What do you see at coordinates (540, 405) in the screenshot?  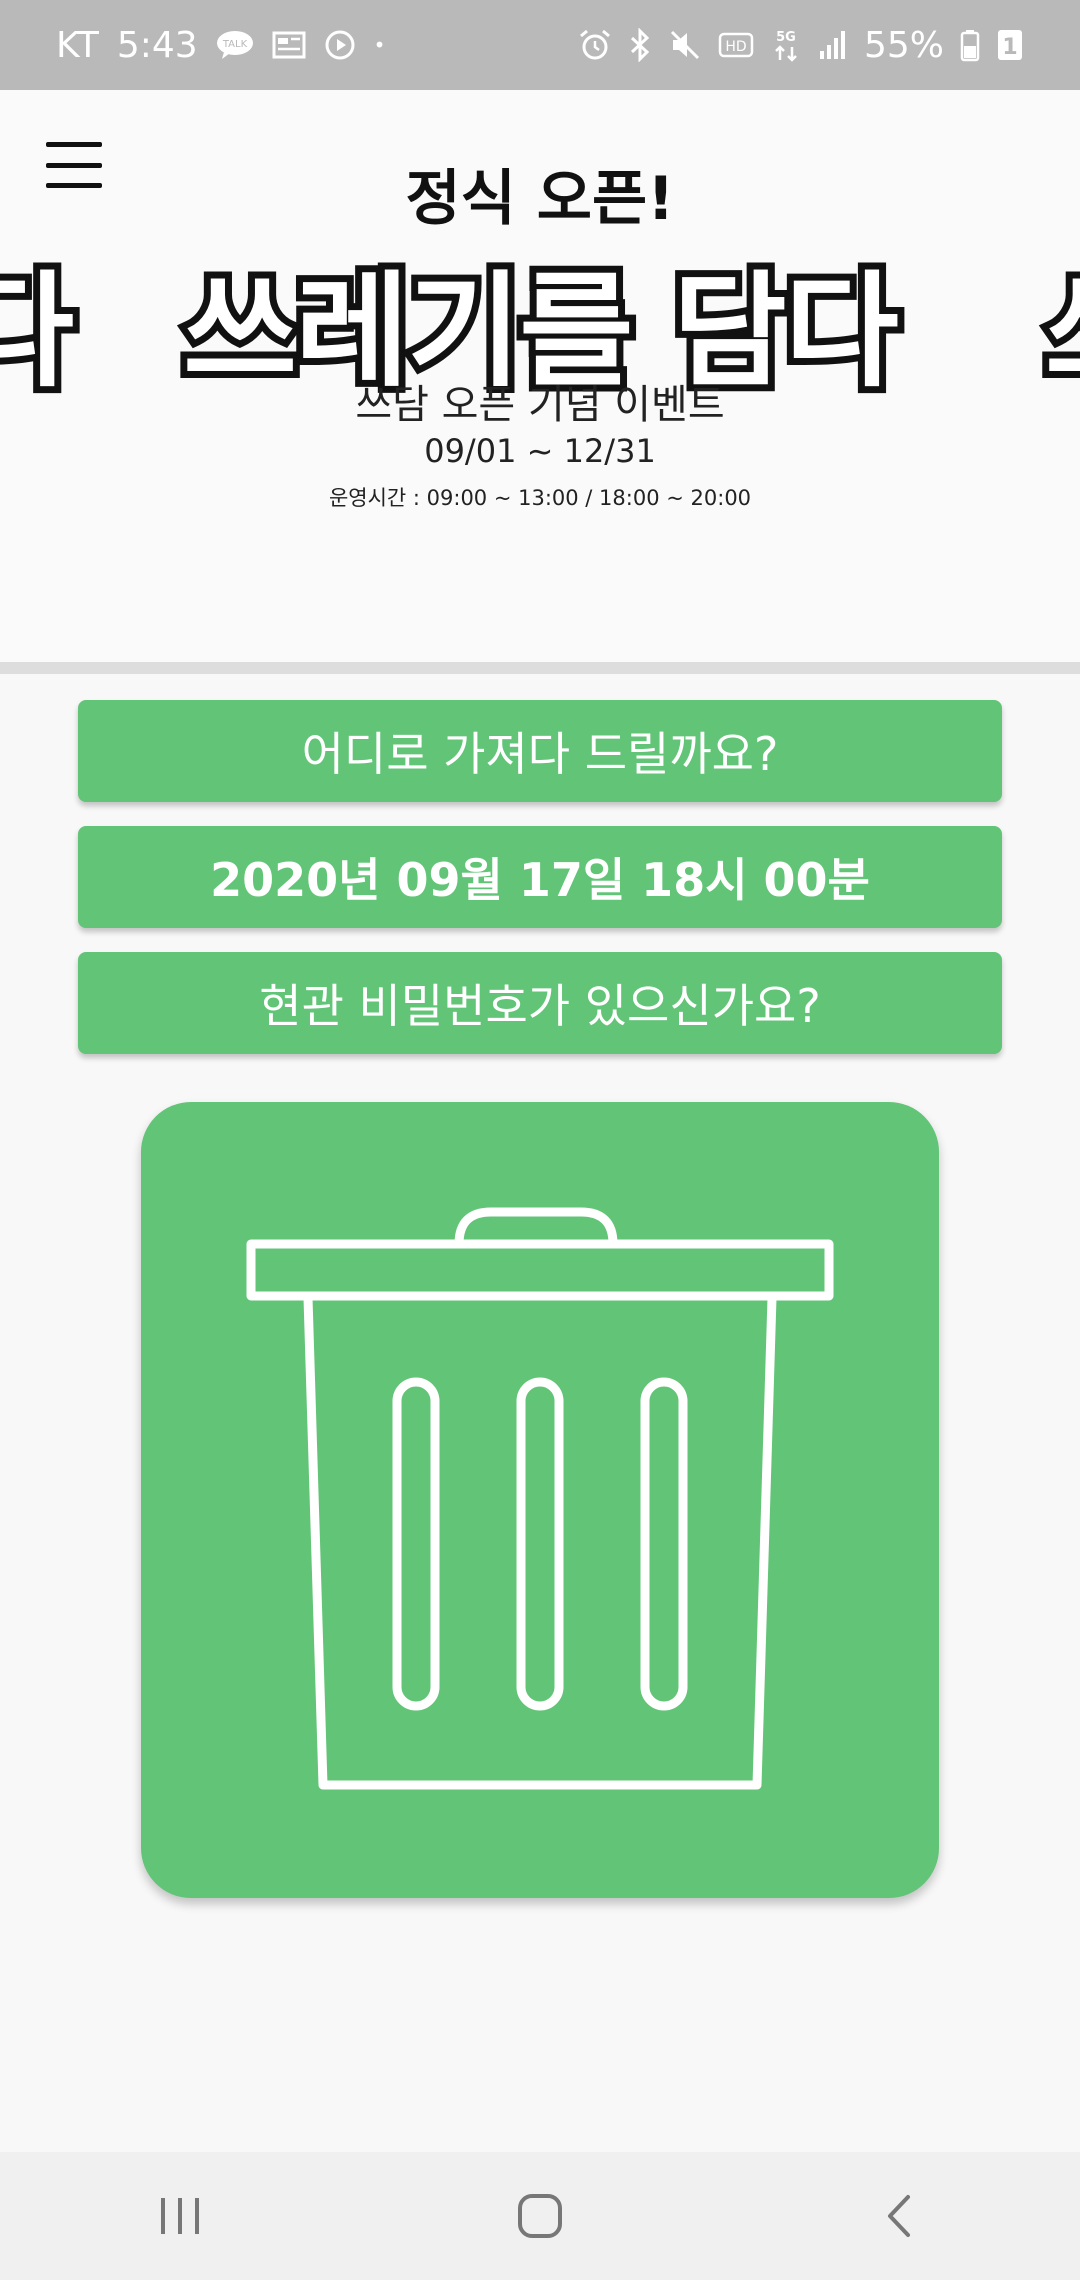 I see `banner-event-text: 쓰담 오픈 기념 이벤트` at bounding box center [540, 405].